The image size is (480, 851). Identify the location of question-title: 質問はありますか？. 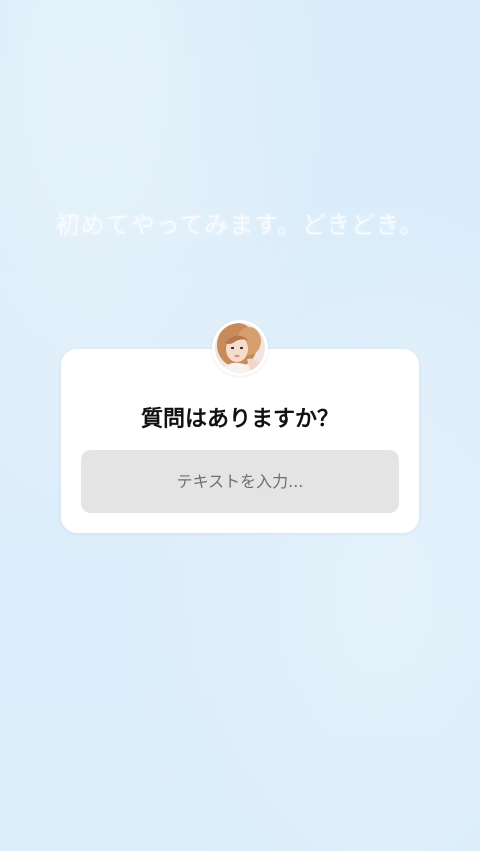
(239, 419).